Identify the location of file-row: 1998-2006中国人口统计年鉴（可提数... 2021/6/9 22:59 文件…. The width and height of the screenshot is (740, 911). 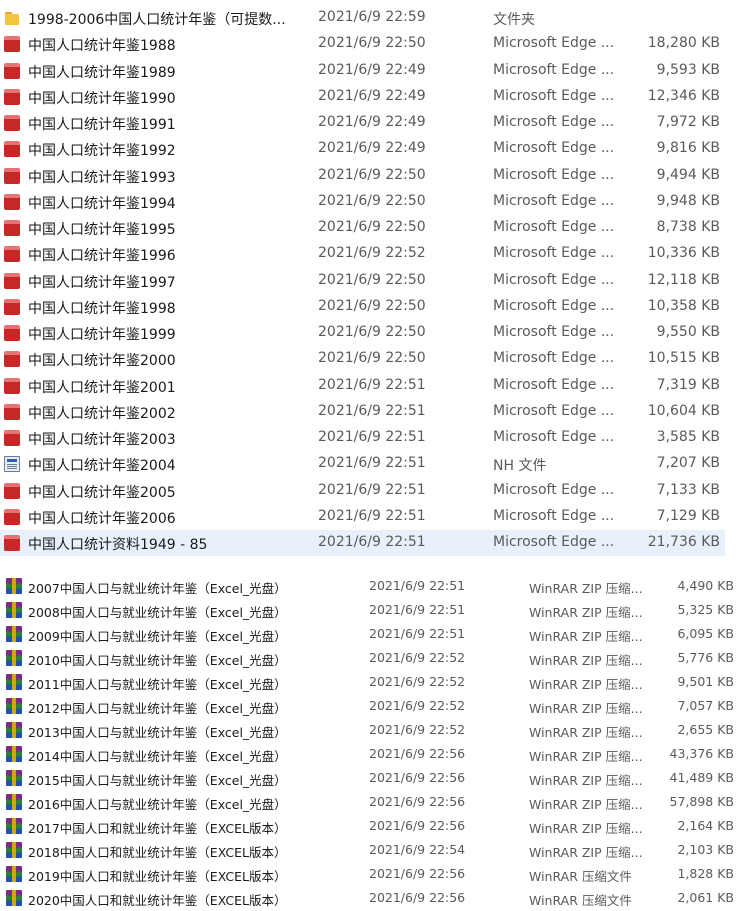
(362, 18).